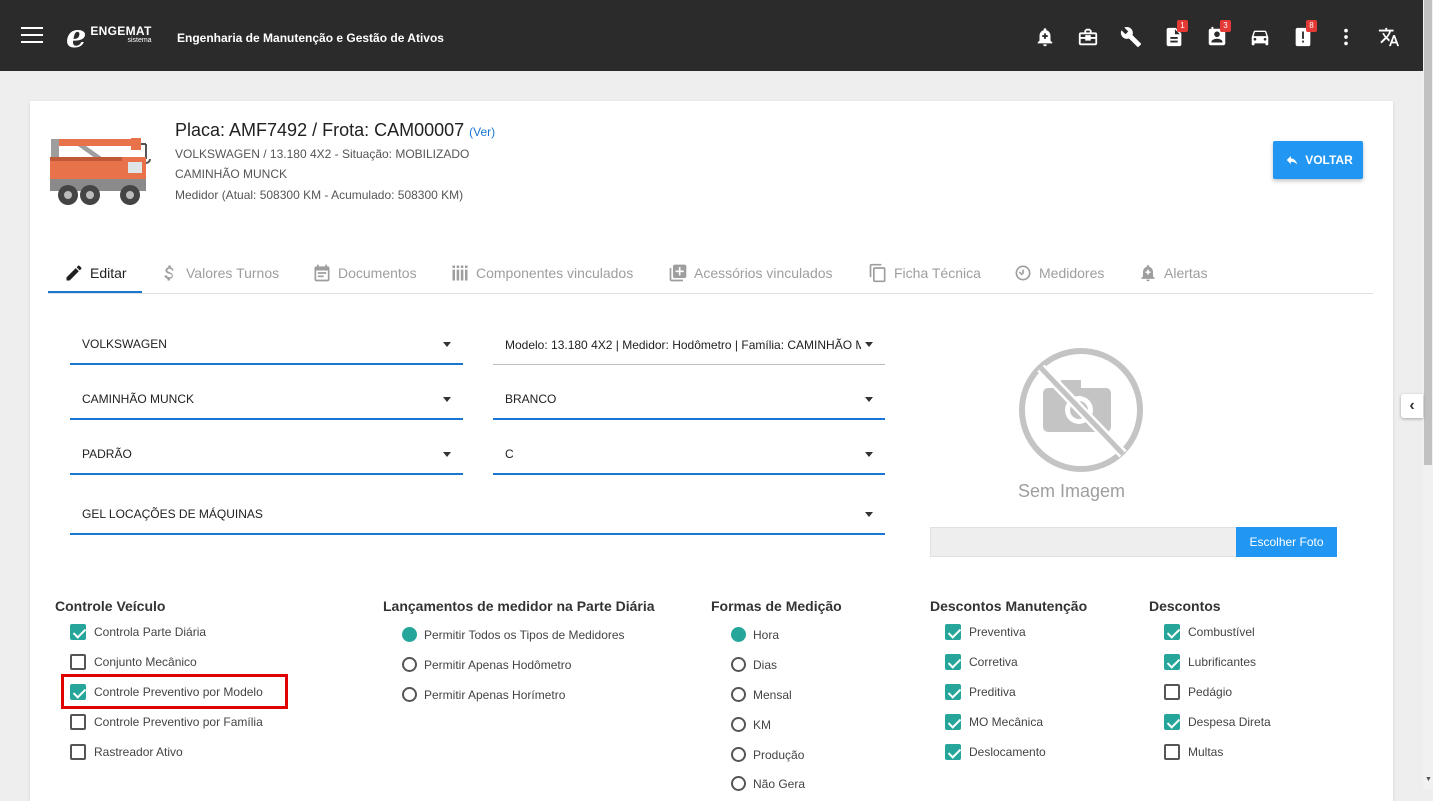 The width and height of the screenshot is (1433, 801). I want to click on forma-hora-radio: Hora, so click(755, 634).